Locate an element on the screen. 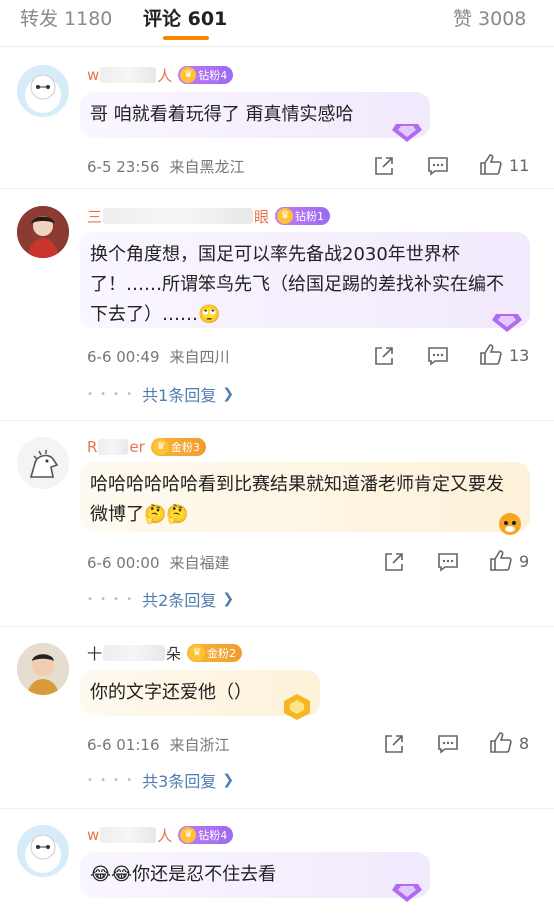 The height and width of the screenshot is (918, 554). comment-text: 哥 咱就看着玩得了 甭真情实感哈 is located at coordinates (255, 117).